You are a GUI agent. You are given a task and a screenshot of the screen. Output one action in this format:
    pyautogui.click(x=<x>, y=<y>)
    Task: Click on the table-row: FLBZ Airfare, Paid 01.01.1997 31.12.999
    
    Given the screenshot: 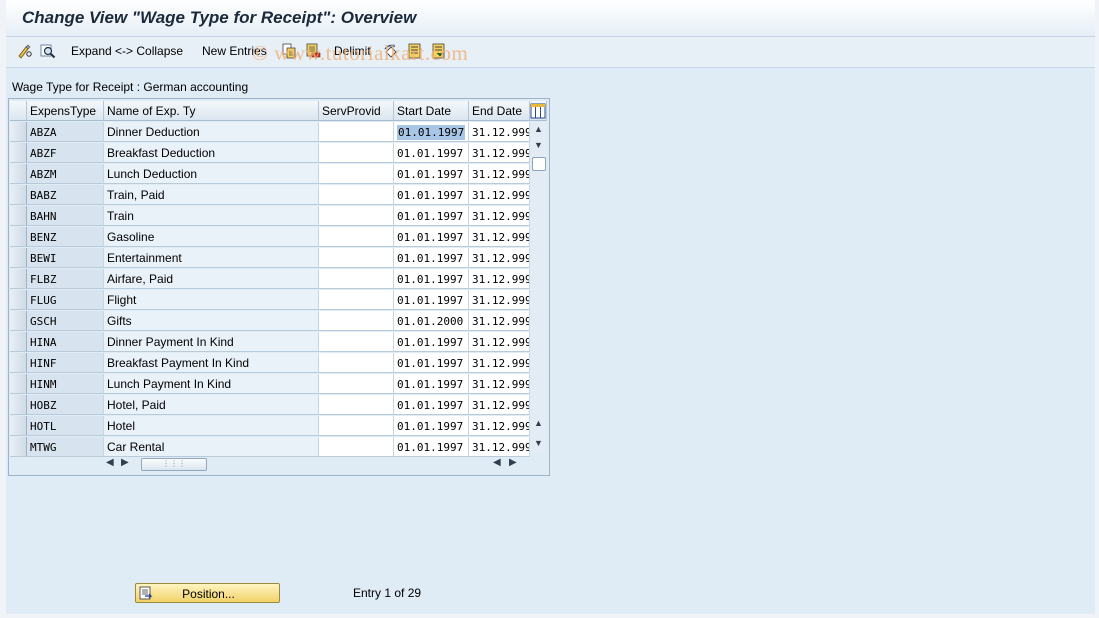 What is the action you would take?
    pyautogui.click(x=270, y=279)
    